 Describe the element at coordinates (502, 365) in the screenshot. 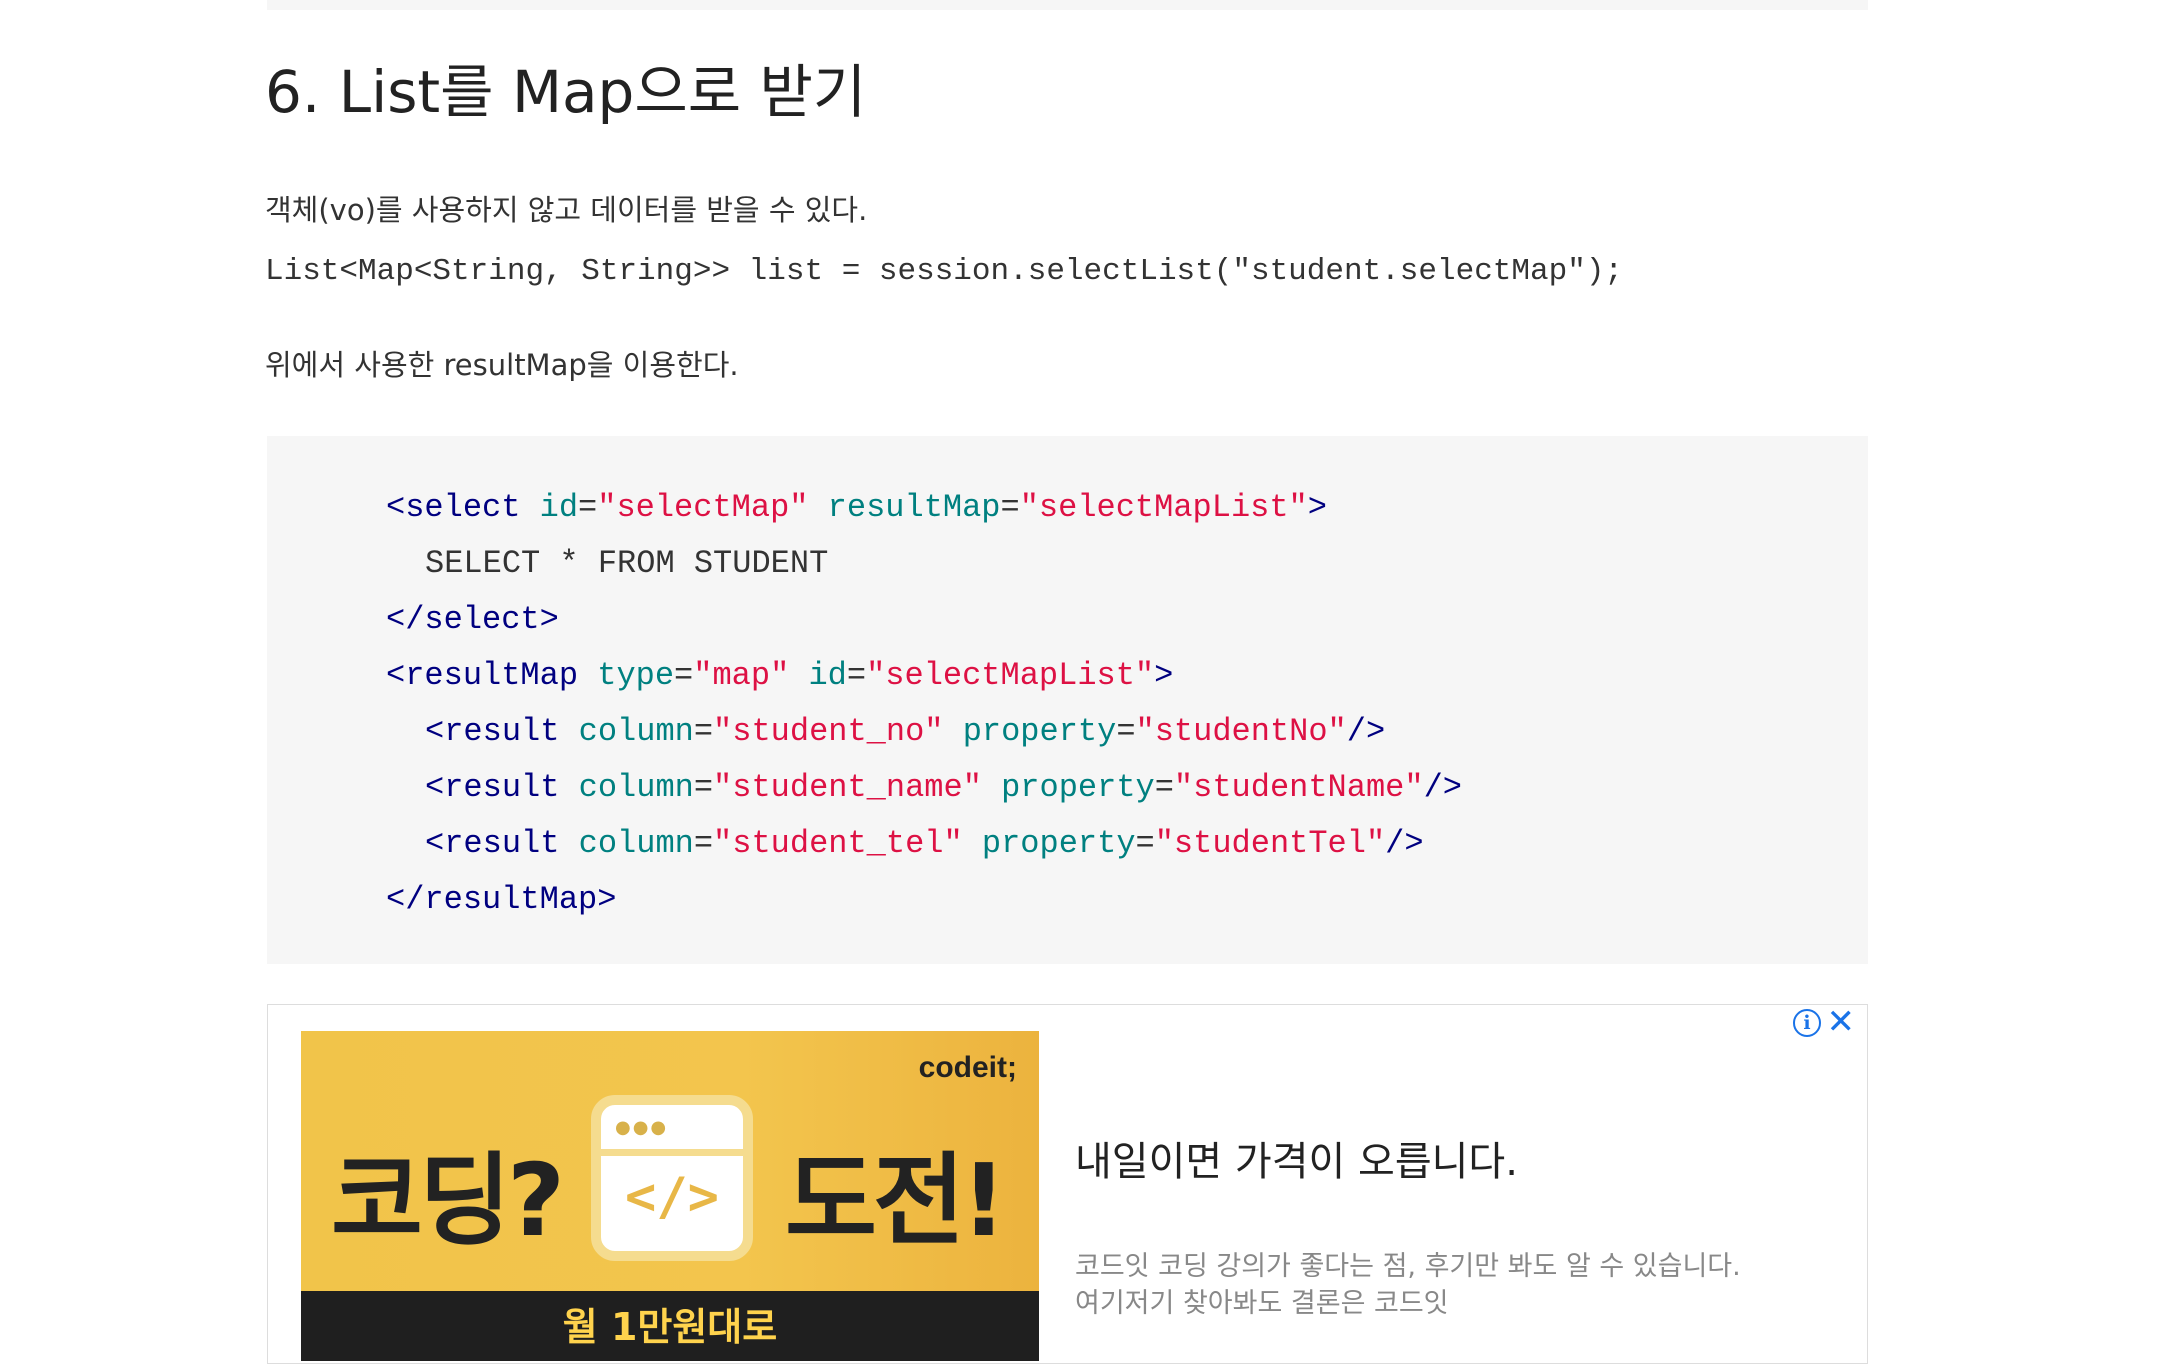

I see `resultmap-paragraph: 위에서 사용한 resultMap을 이용한다.` at that location.